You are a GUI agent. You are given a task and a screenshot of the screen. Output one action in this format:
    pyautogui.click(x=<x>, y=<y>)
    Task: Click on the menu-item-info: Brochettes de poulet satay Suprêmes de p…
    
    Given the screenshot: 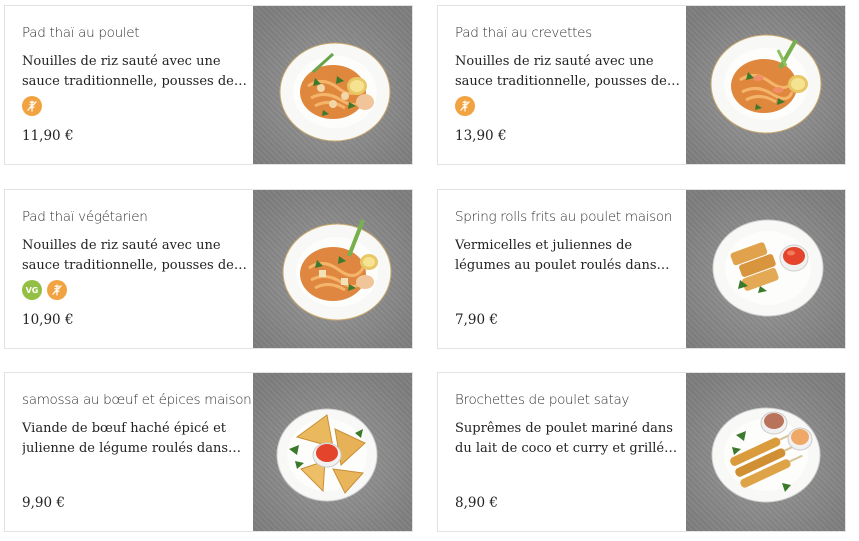 What is the action you would take?
    pyautogui.click(x=563, y=452)
    